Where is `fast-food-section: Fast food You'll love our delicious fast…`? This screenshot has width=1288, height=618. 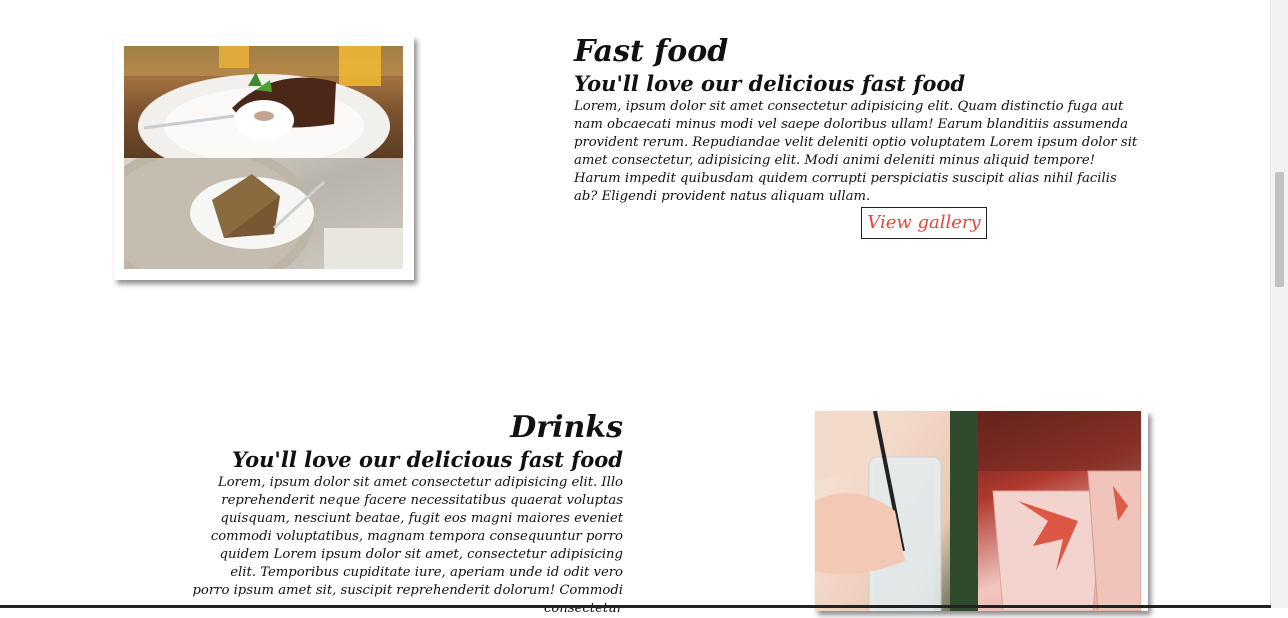
fast-food-section: Fast food You'll love our delicious fast… is located at coordinates (859, 120).